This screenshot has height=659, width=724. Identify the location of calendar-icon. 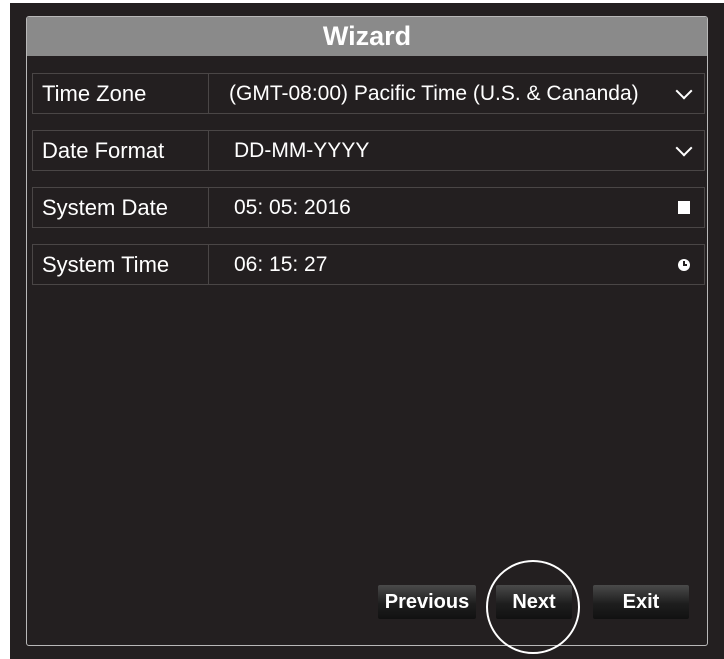
(684, 207).